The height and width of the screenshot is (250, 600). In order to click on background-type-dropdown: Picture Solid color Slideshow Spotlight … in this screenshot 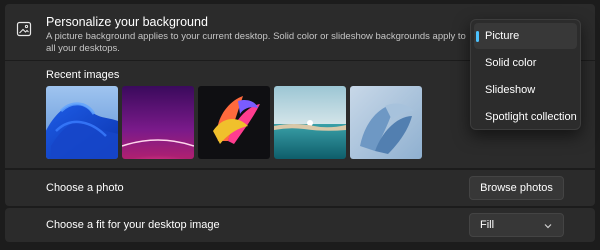, I will do `click(525, 74)`.